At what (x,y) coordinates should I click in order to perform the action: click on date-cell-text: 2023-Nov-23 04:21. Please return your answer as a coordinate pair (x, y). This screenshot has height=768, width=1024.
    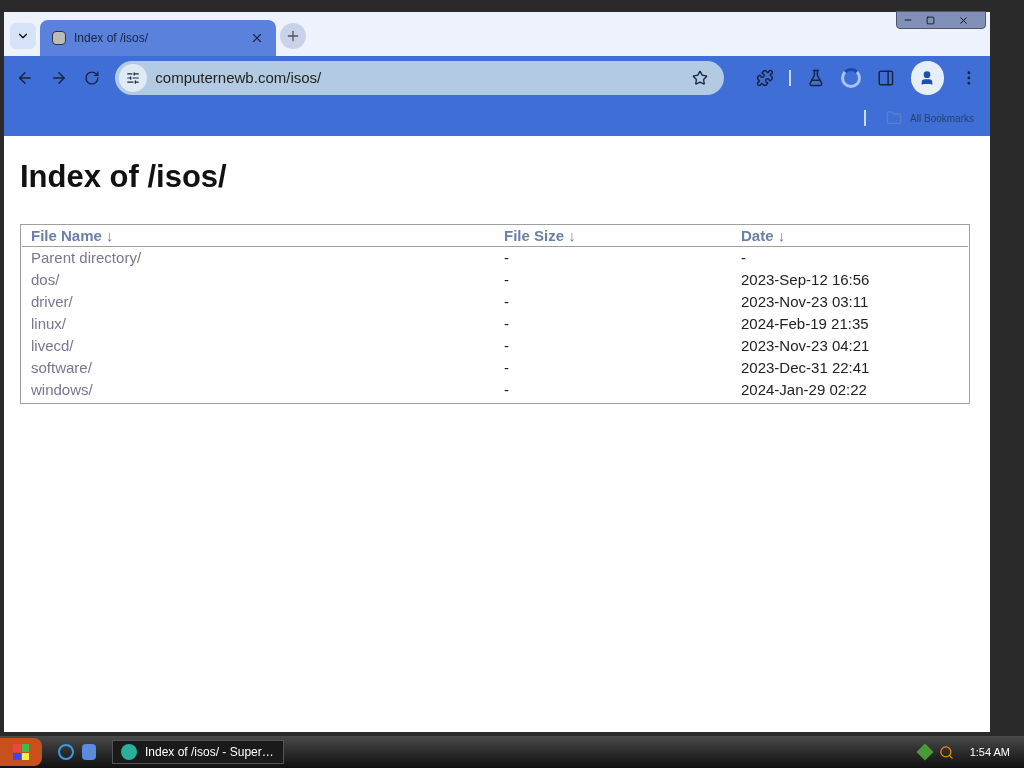
    Looking at the image, I should click on (805, 345).